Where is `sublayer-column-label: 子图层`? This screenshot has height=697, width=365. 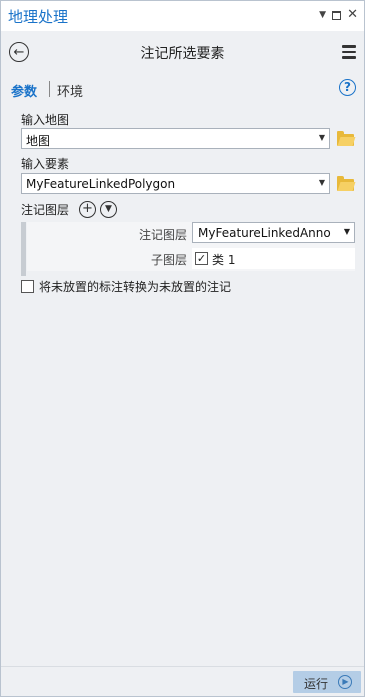
sublayer-column-label: 子图层 is located at coordinates (169, 260).